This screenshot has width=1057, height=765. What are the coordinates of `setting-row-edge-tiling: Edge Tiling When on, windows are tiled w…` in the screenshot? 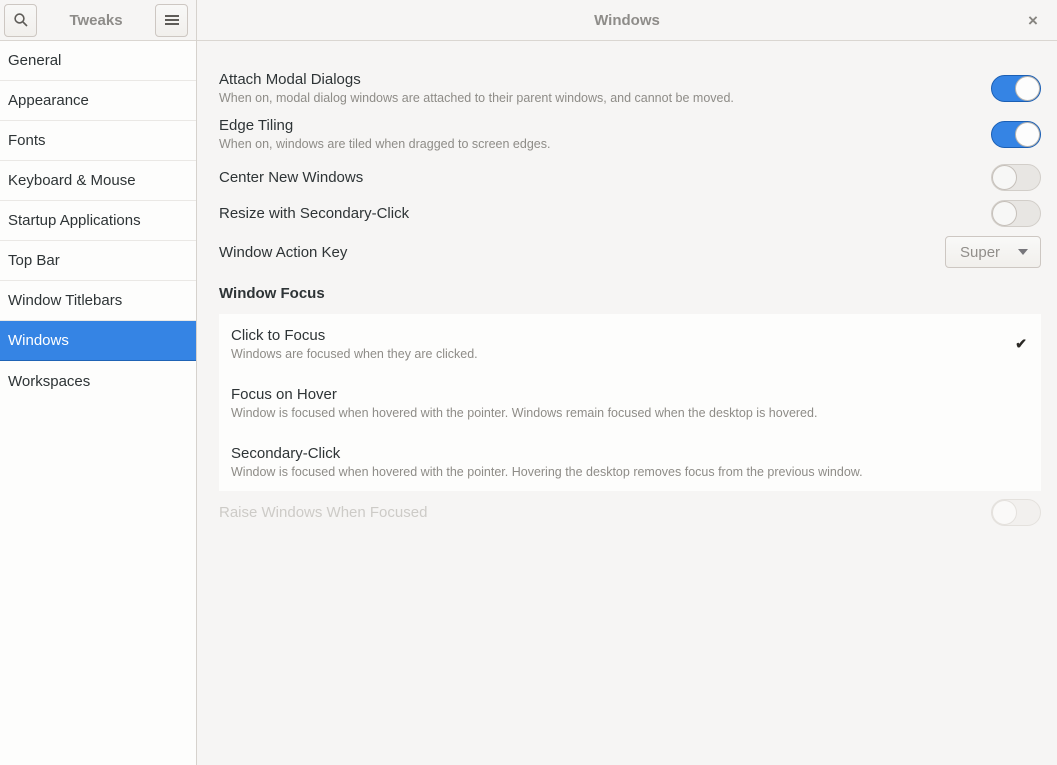 It's located at (630, 134).